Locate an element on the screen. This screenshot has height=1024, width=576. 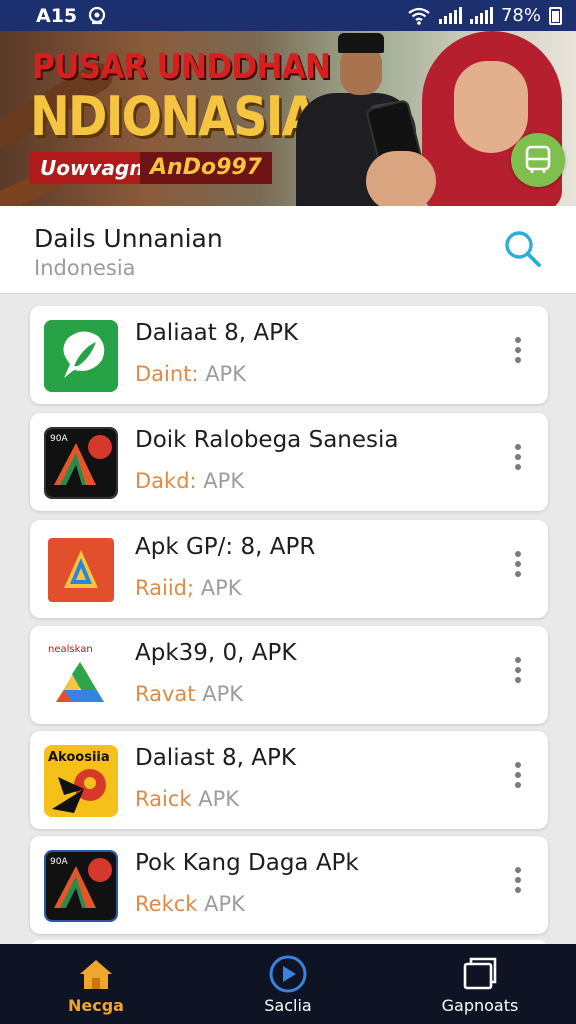
app-list-item: Akoosiia Daliast 8, APK Raick APK is located at coordinates (289, 780).